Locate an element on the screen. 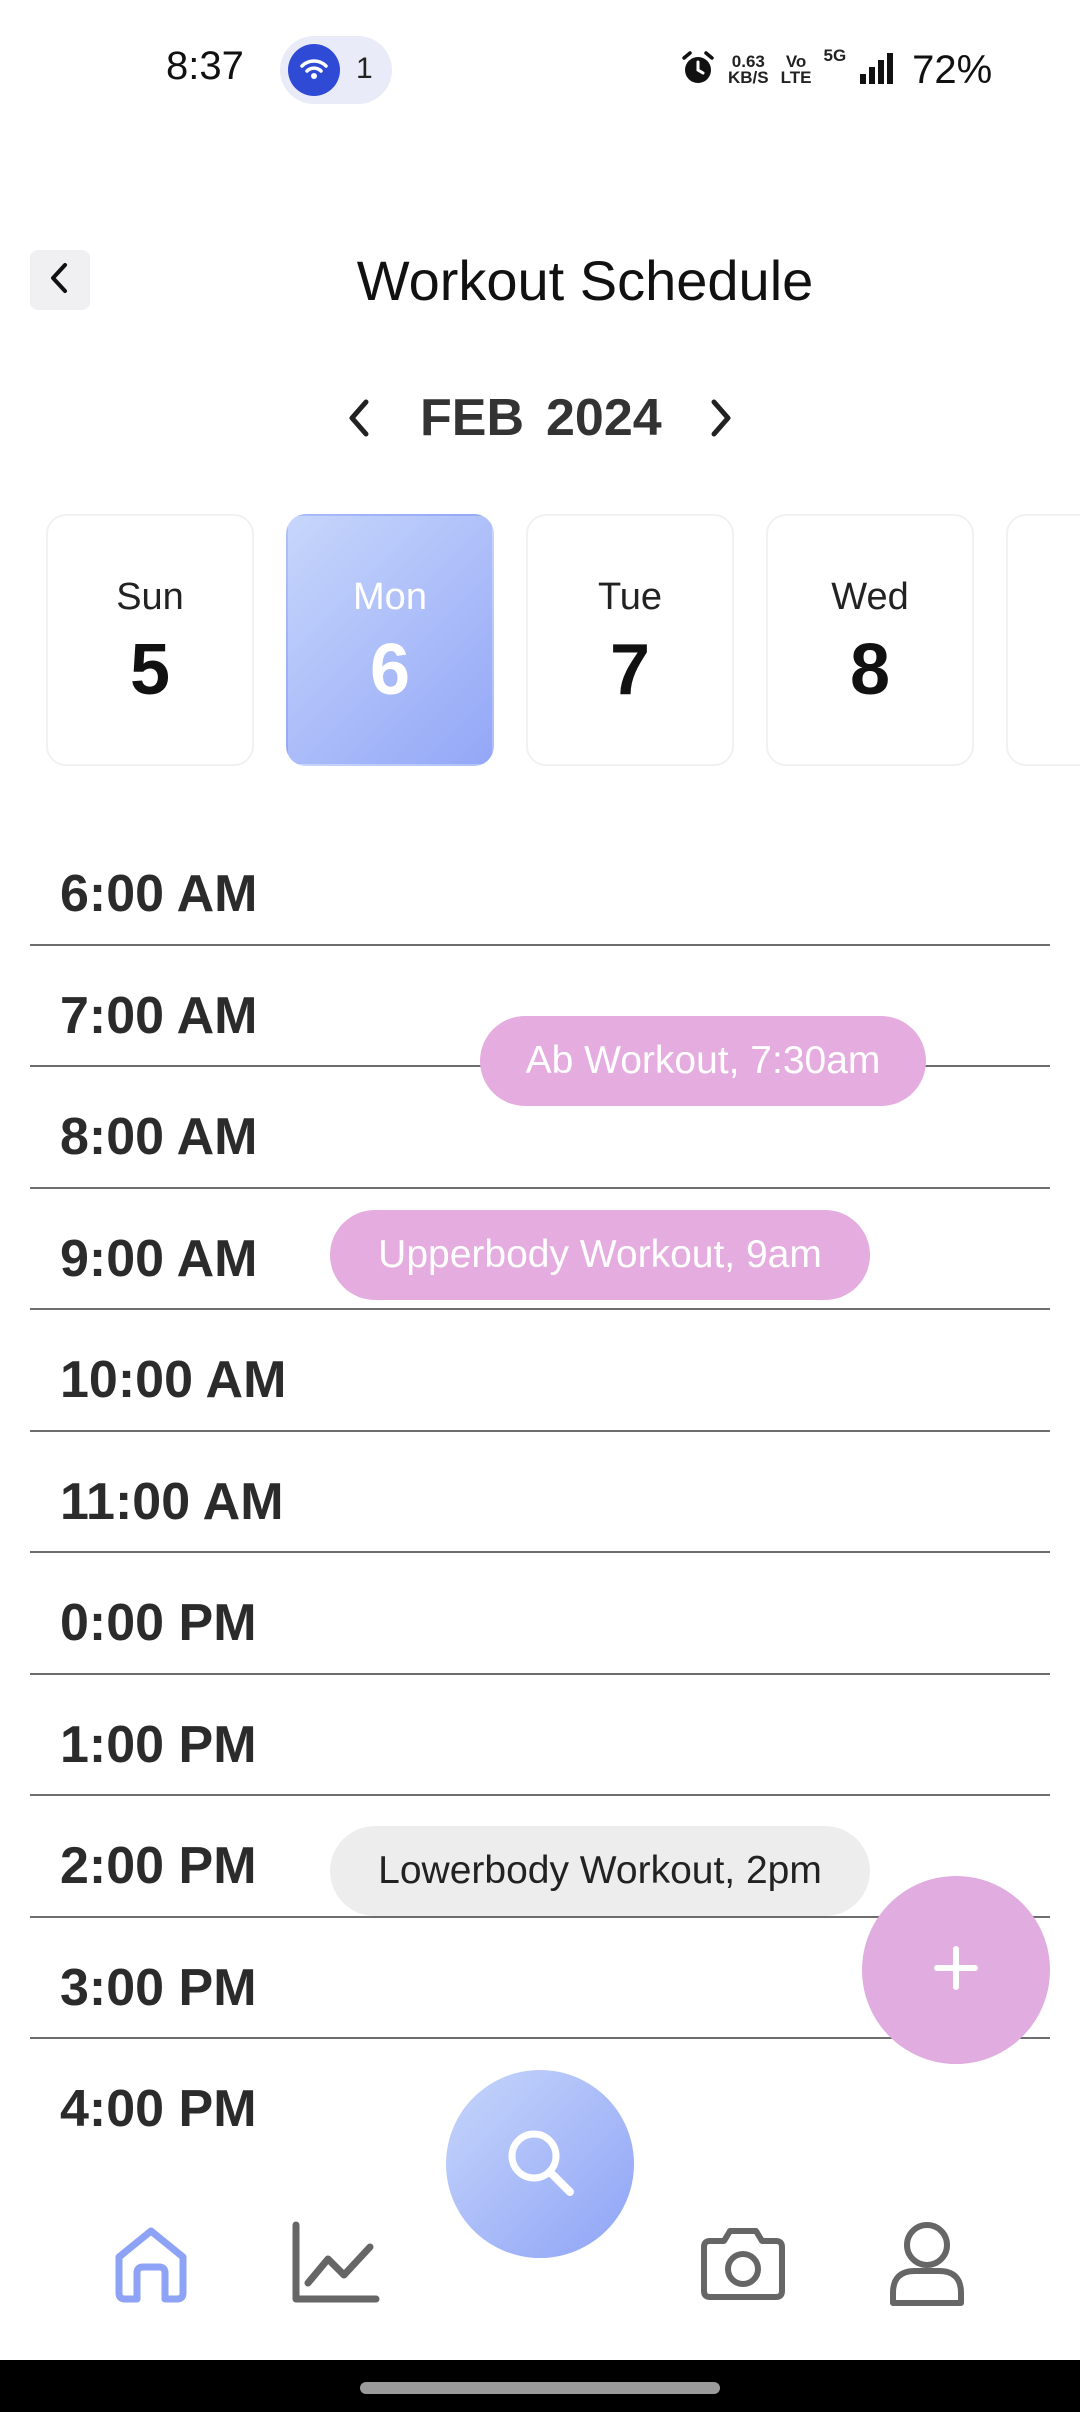 The image size is (1080, 2412). nav-profile is located at coordinates (927, 2265).